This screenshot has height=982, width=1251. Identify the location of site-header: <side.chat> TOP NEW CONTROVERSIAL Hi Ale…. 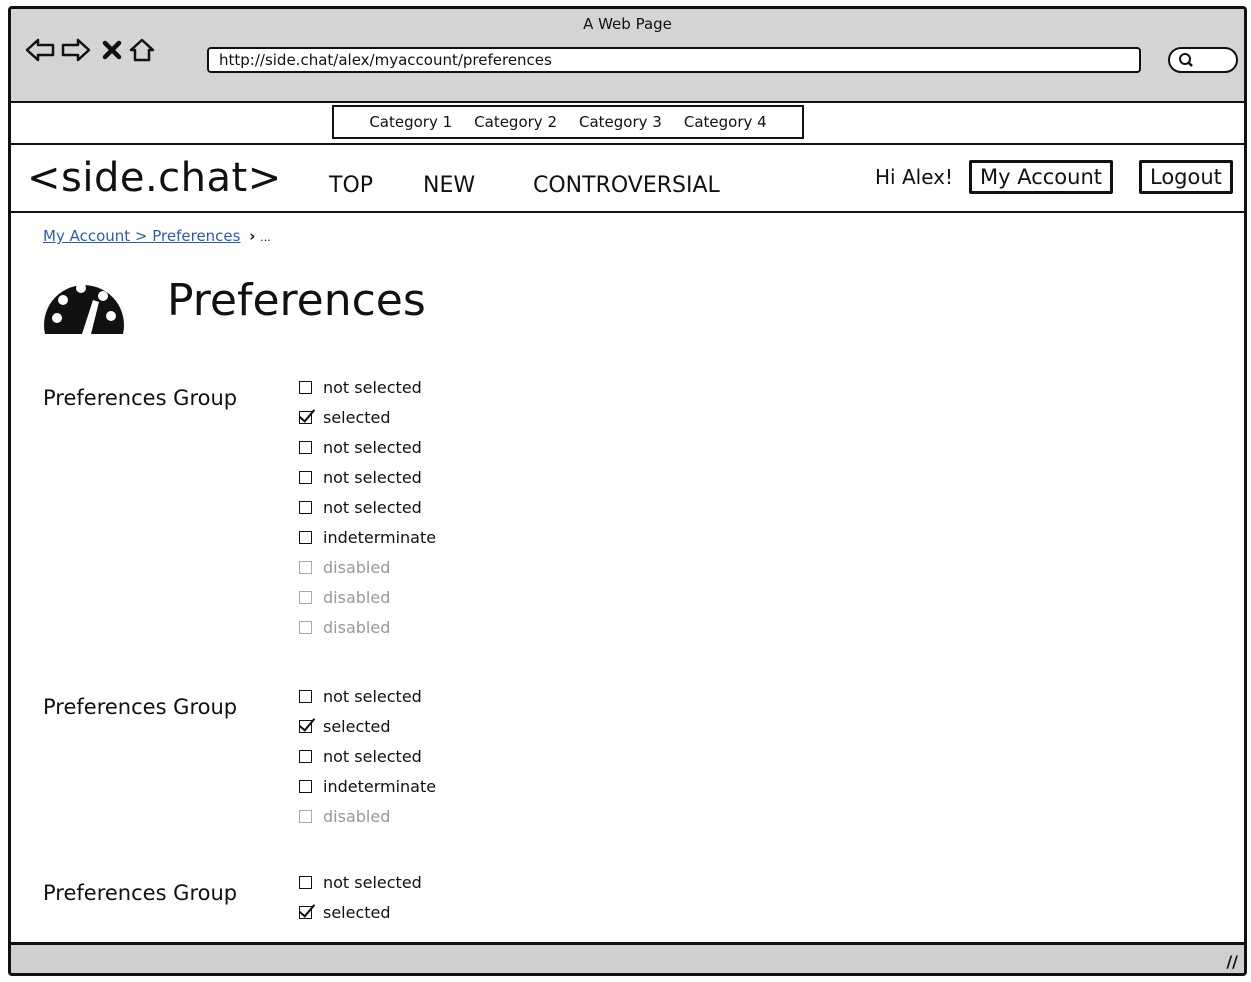
(627, 179).